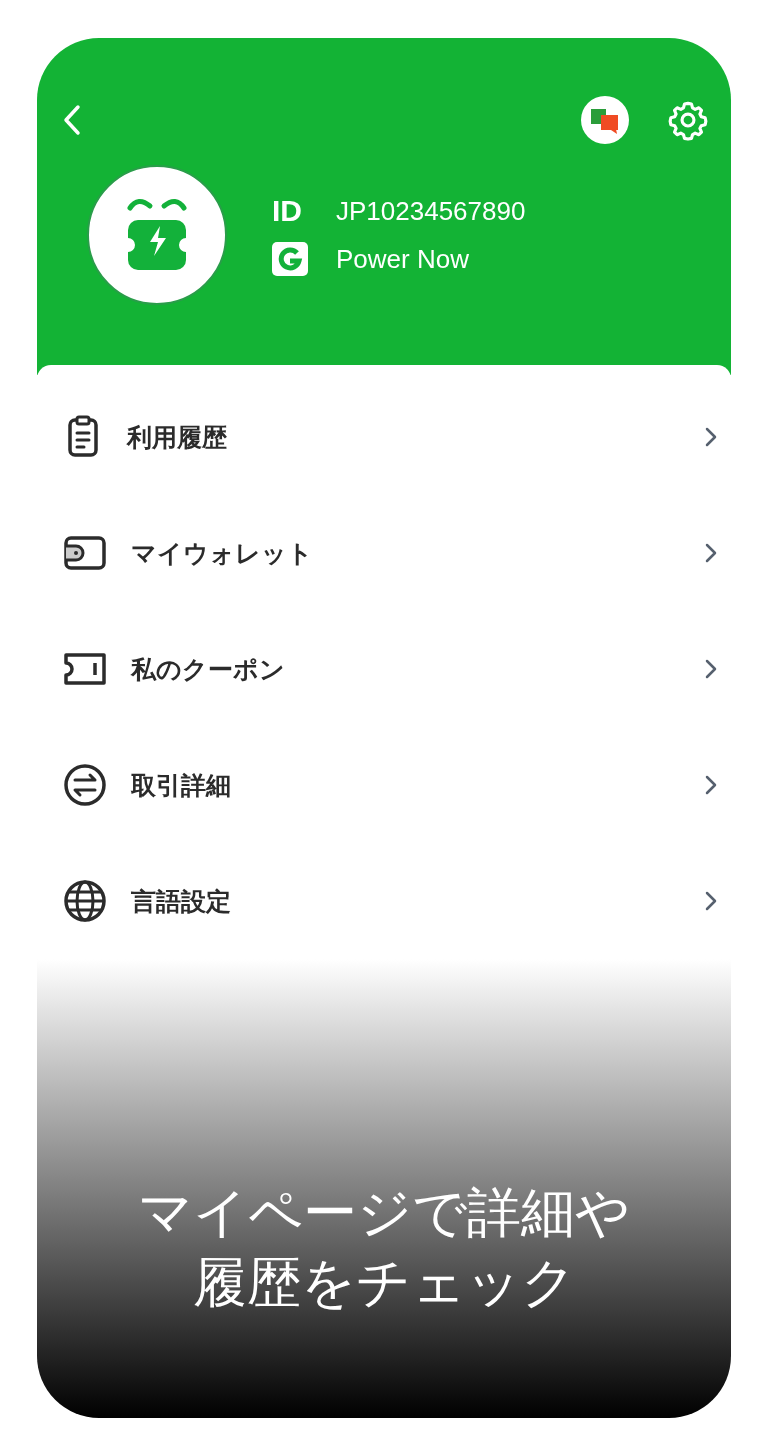 This screenshot has height=1451, width=768. I want to click on provider-name: Power Now, so click(402, 259).